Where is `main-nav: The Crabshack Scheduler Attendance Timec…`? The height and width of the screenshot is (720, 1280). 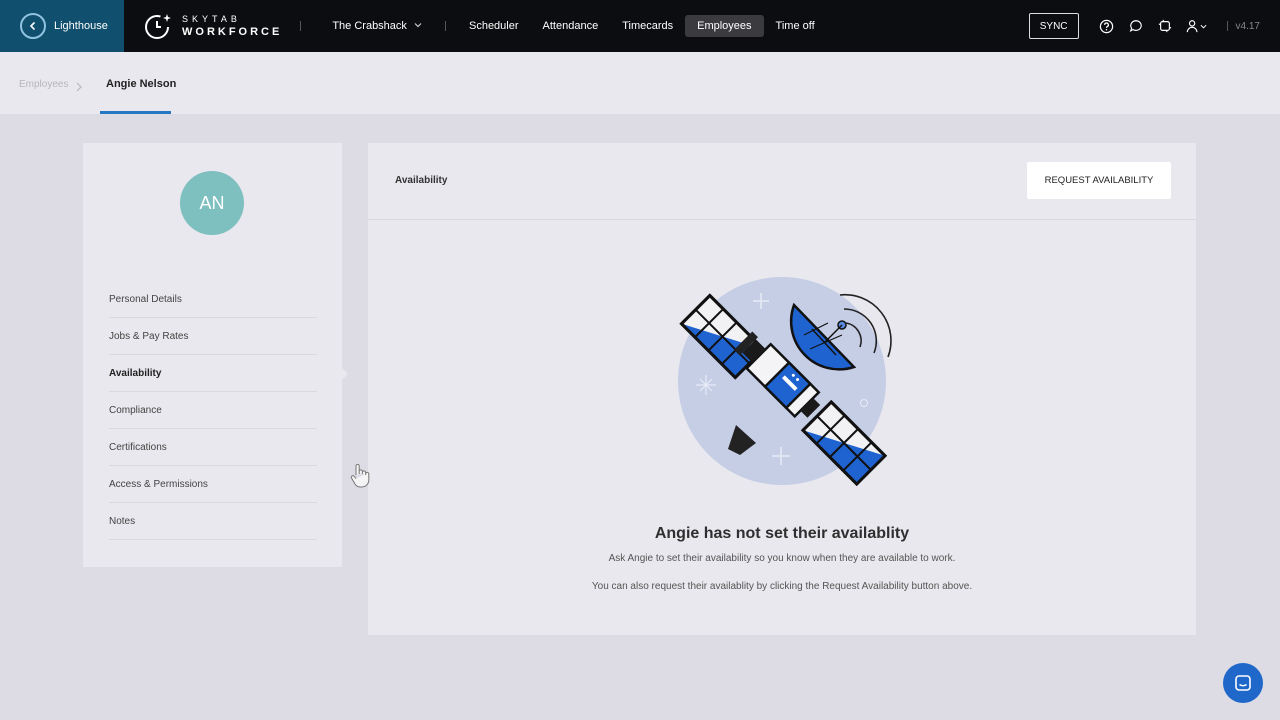
main-nav: The Crabshack Scheduler Attendance Timec… is located at coordinates (573, 26).